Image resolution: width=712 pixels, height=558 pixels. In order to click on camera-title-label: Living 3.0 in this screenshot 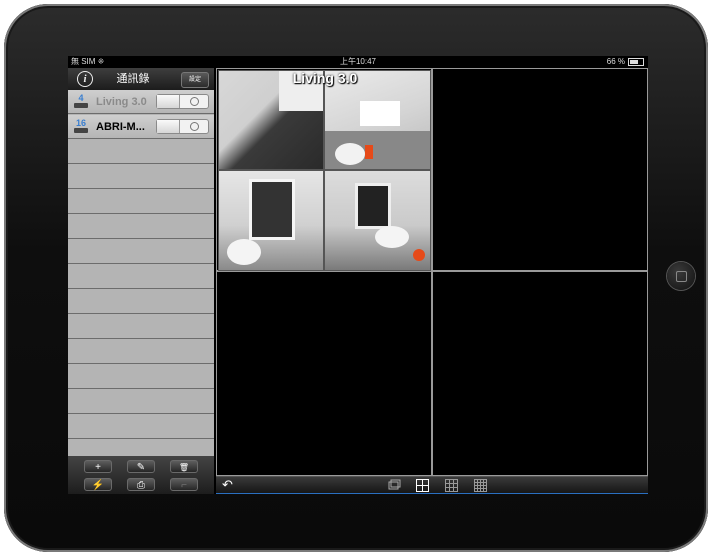, I will do `click(325, 78)`.